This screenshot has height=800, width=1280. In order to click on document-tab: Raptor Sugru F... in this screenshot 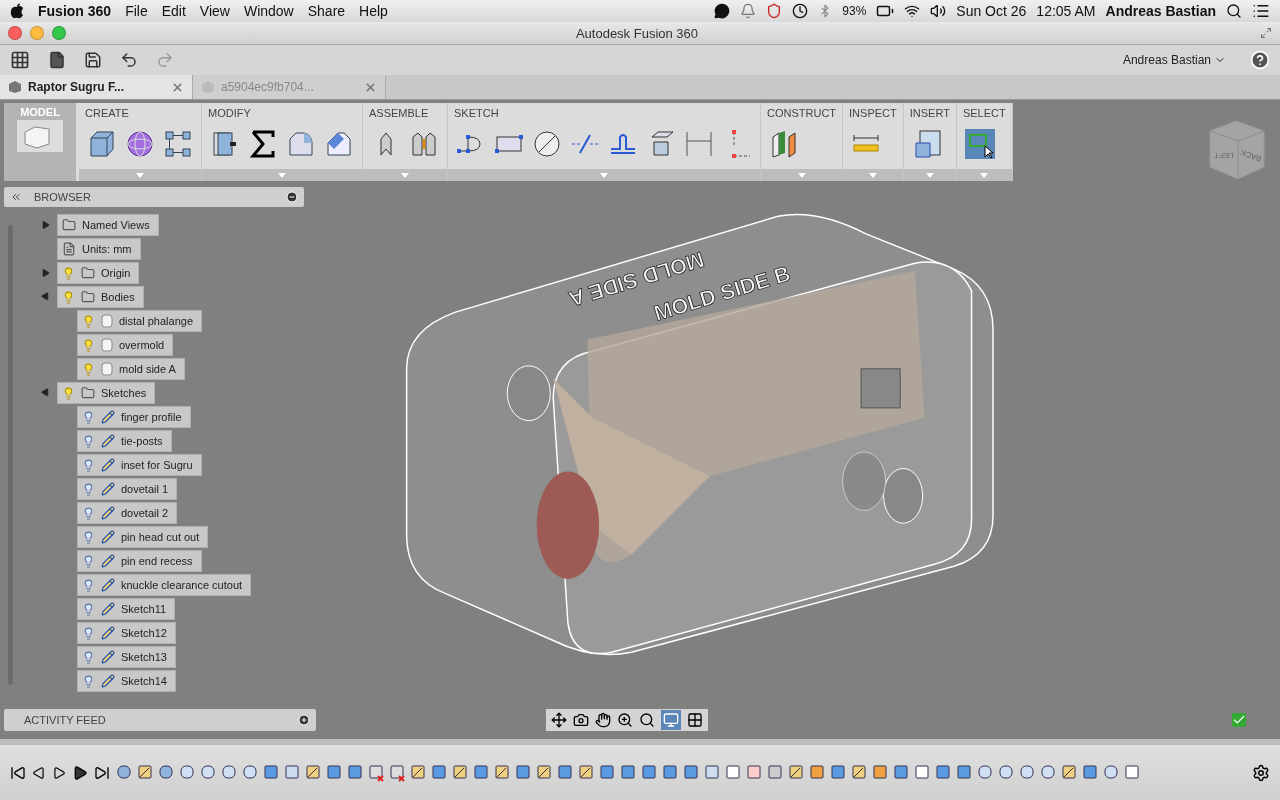, I will do `click(96, 87)`.